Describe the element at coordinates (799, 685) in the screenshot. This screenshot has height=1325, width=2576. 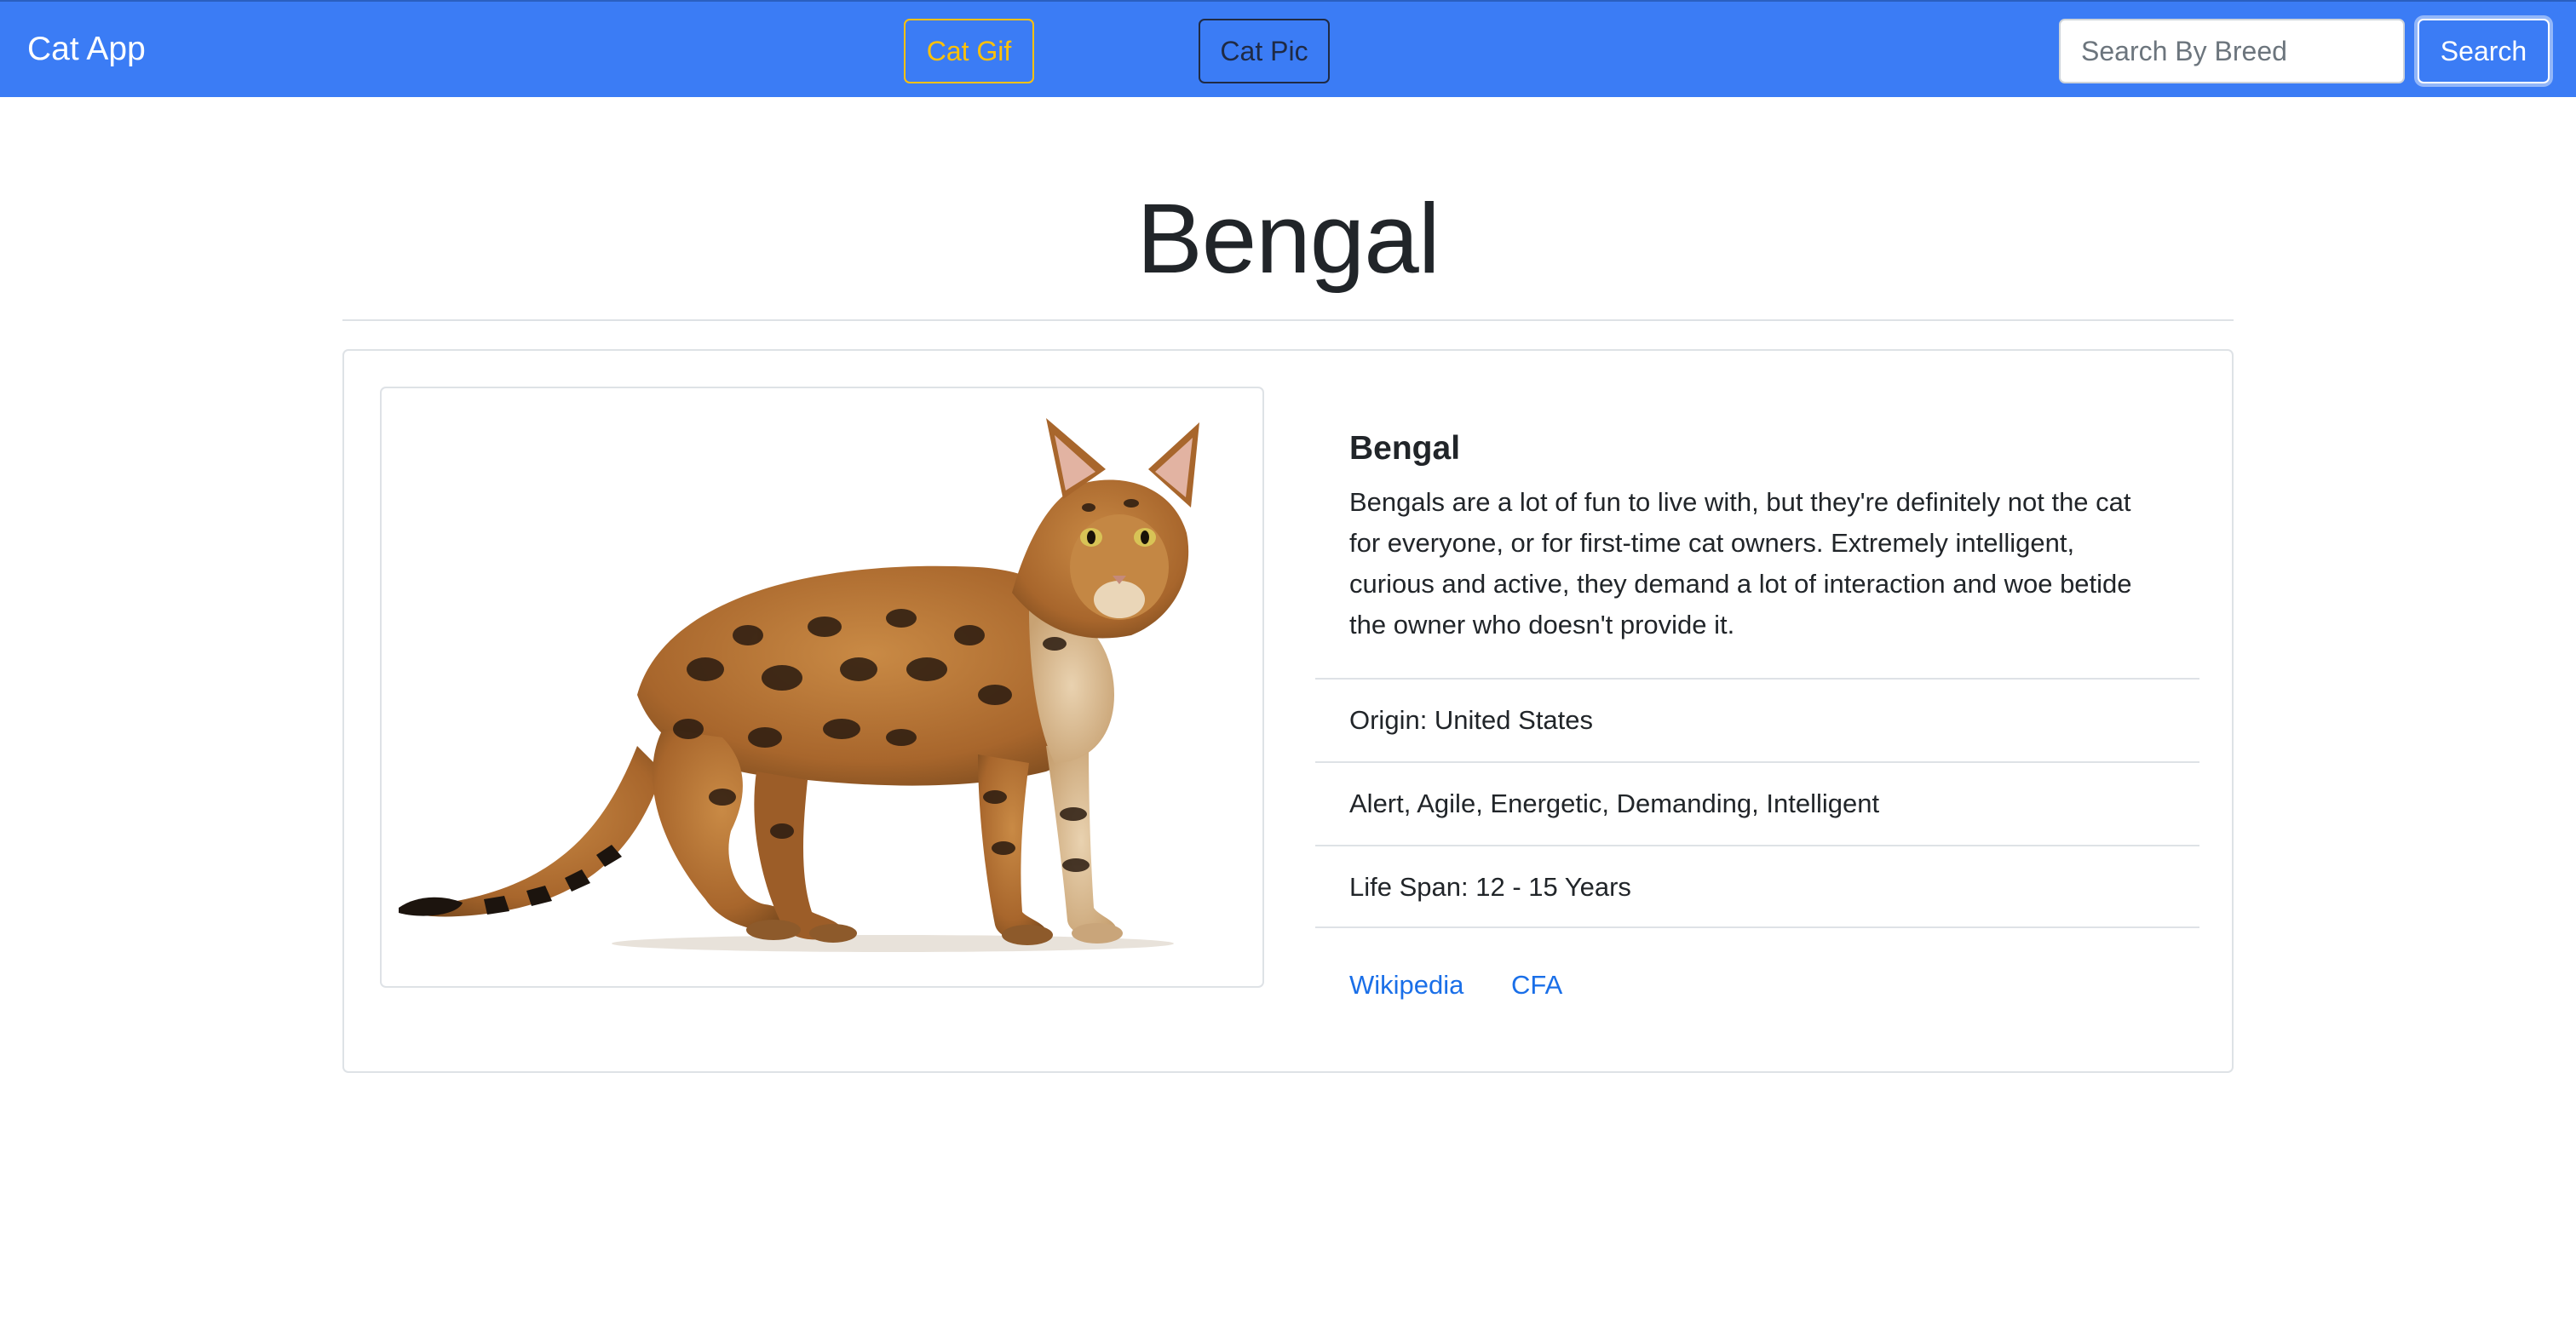
I see `bengal-cat-illustration` at that location.